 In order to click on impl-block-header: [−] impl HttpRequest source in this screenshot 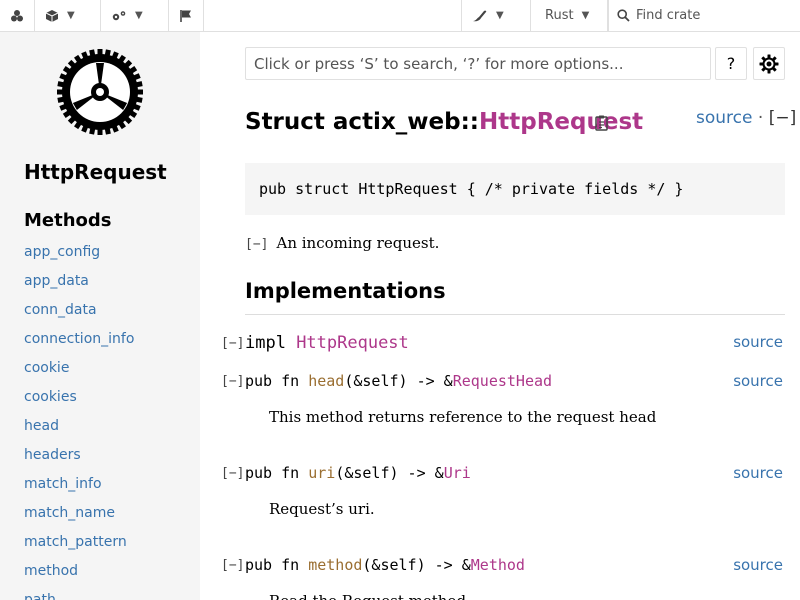, I will do `click(503, 343)`.